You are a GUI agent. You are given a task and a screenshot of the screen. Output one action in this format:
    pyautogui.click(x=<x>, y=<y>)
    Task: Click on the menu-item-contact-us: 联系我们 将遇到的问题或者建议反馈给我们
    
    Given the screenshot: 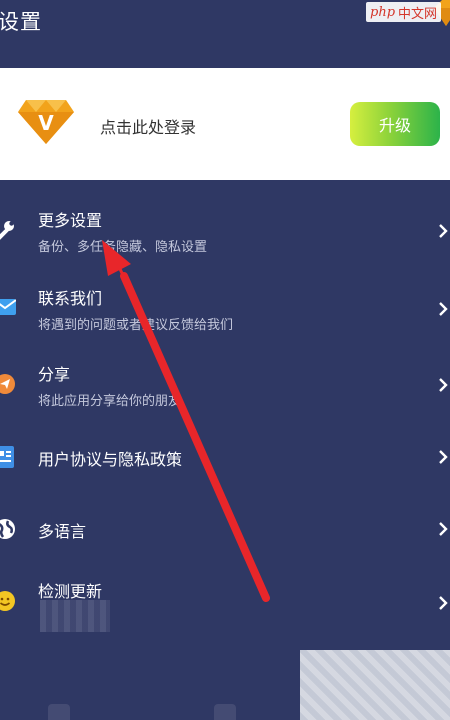 What is the action you would take?
    pyautogui.click(x=225, y=309)
    